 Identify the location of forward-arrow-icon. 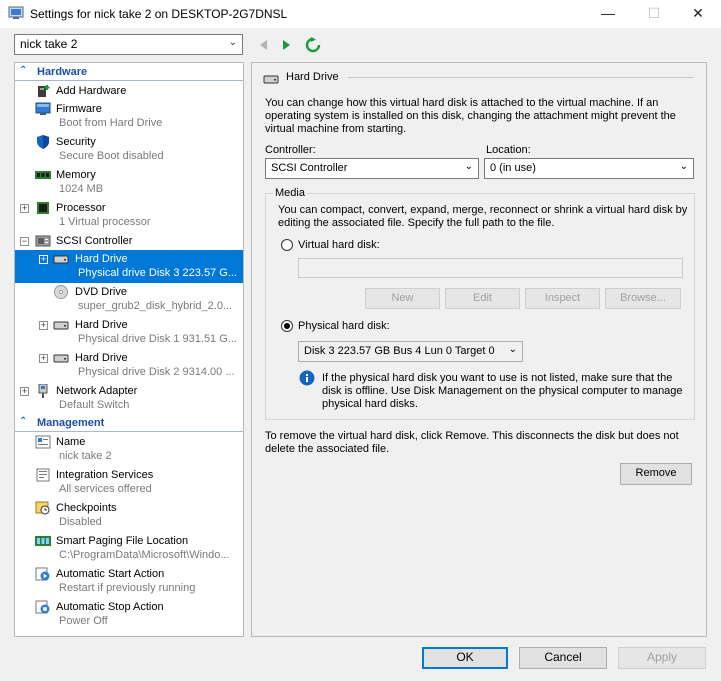
(286, 45).